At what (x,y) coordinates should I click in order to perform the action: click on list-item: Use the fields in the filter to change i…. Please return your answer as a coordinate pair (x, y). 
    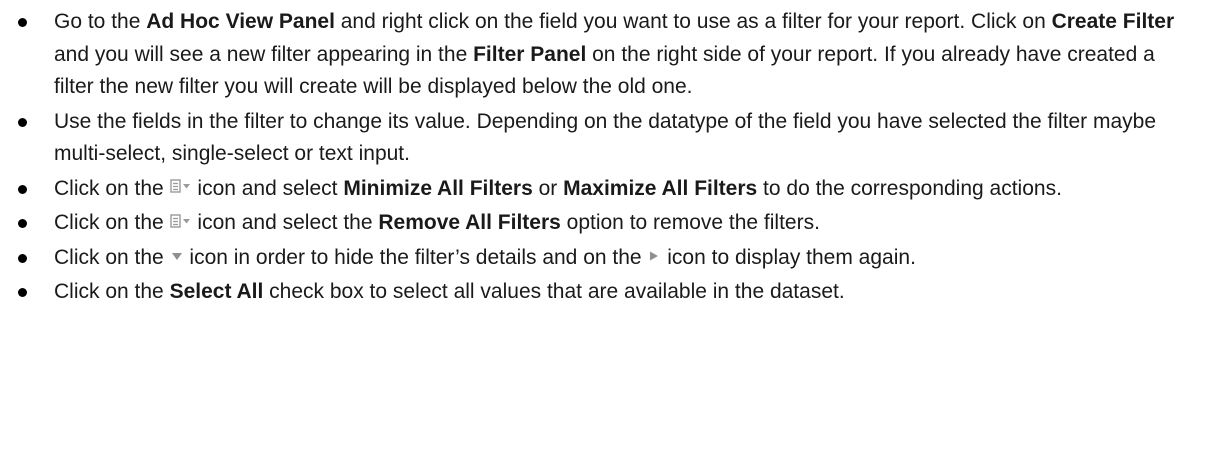
    Looking at the image, I should click on (605, 138).